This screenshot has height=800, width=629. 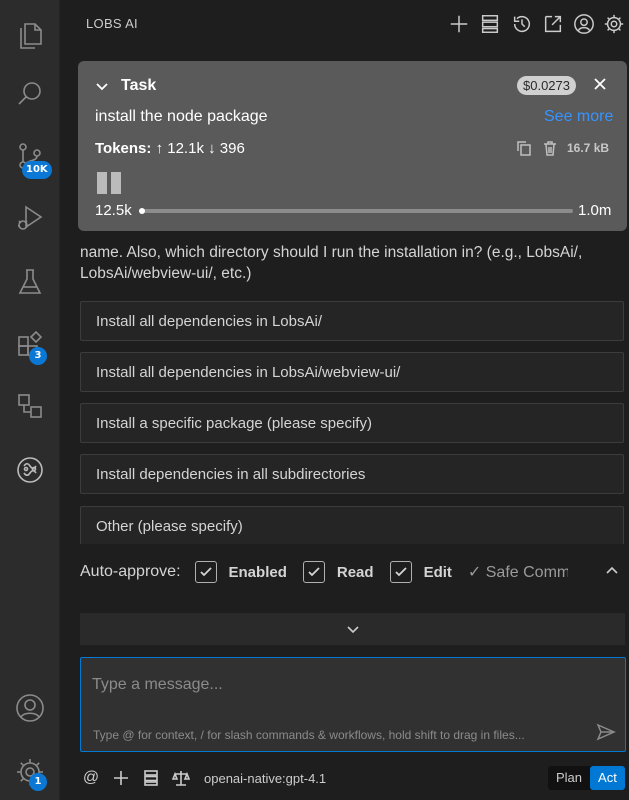 I want to click on files-icon, so click(x=31, y=36).